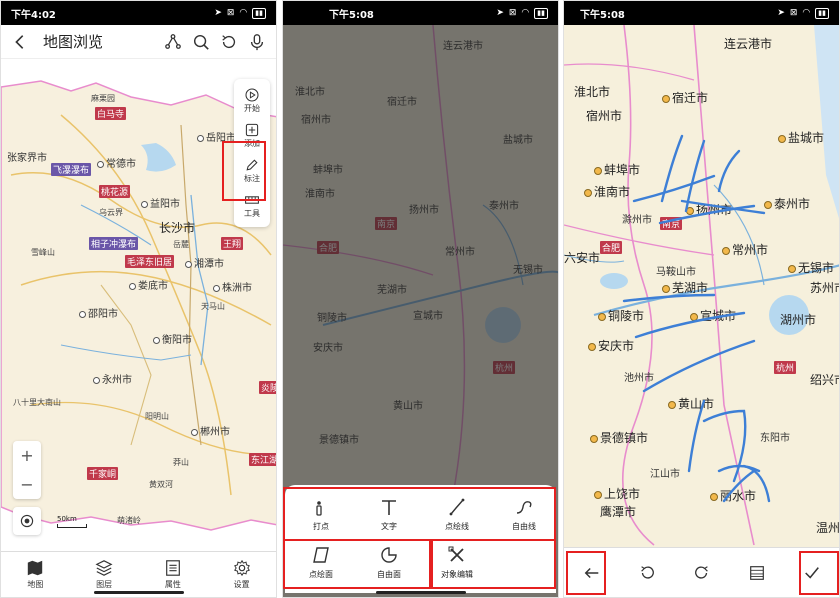  Describe the element at coordinates (204, 262) in the screenshot. I see `map-label: 湘潭市` at that location.